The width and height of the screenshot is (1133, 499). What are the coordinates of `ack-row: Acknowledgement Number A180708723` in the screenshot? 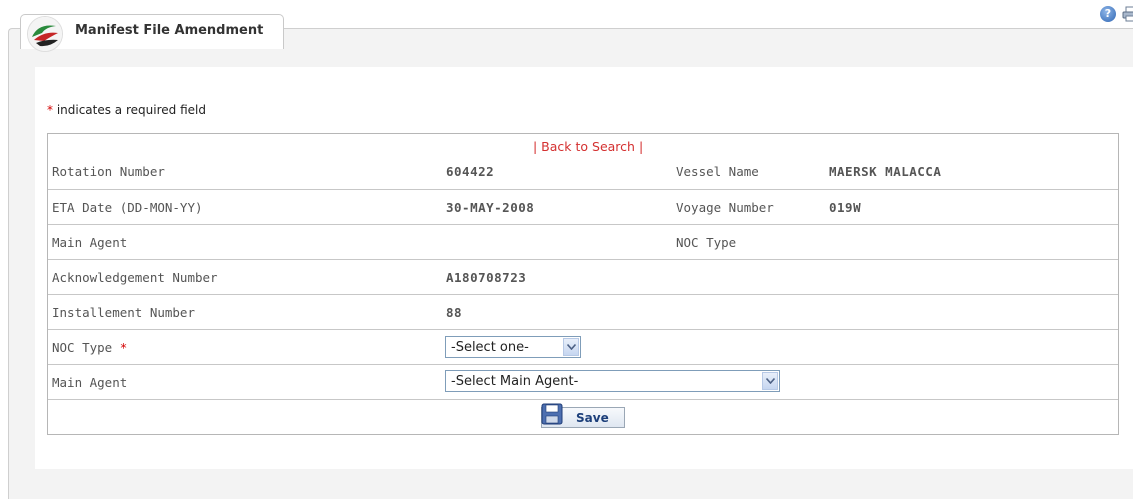 It's located at (583, 277).